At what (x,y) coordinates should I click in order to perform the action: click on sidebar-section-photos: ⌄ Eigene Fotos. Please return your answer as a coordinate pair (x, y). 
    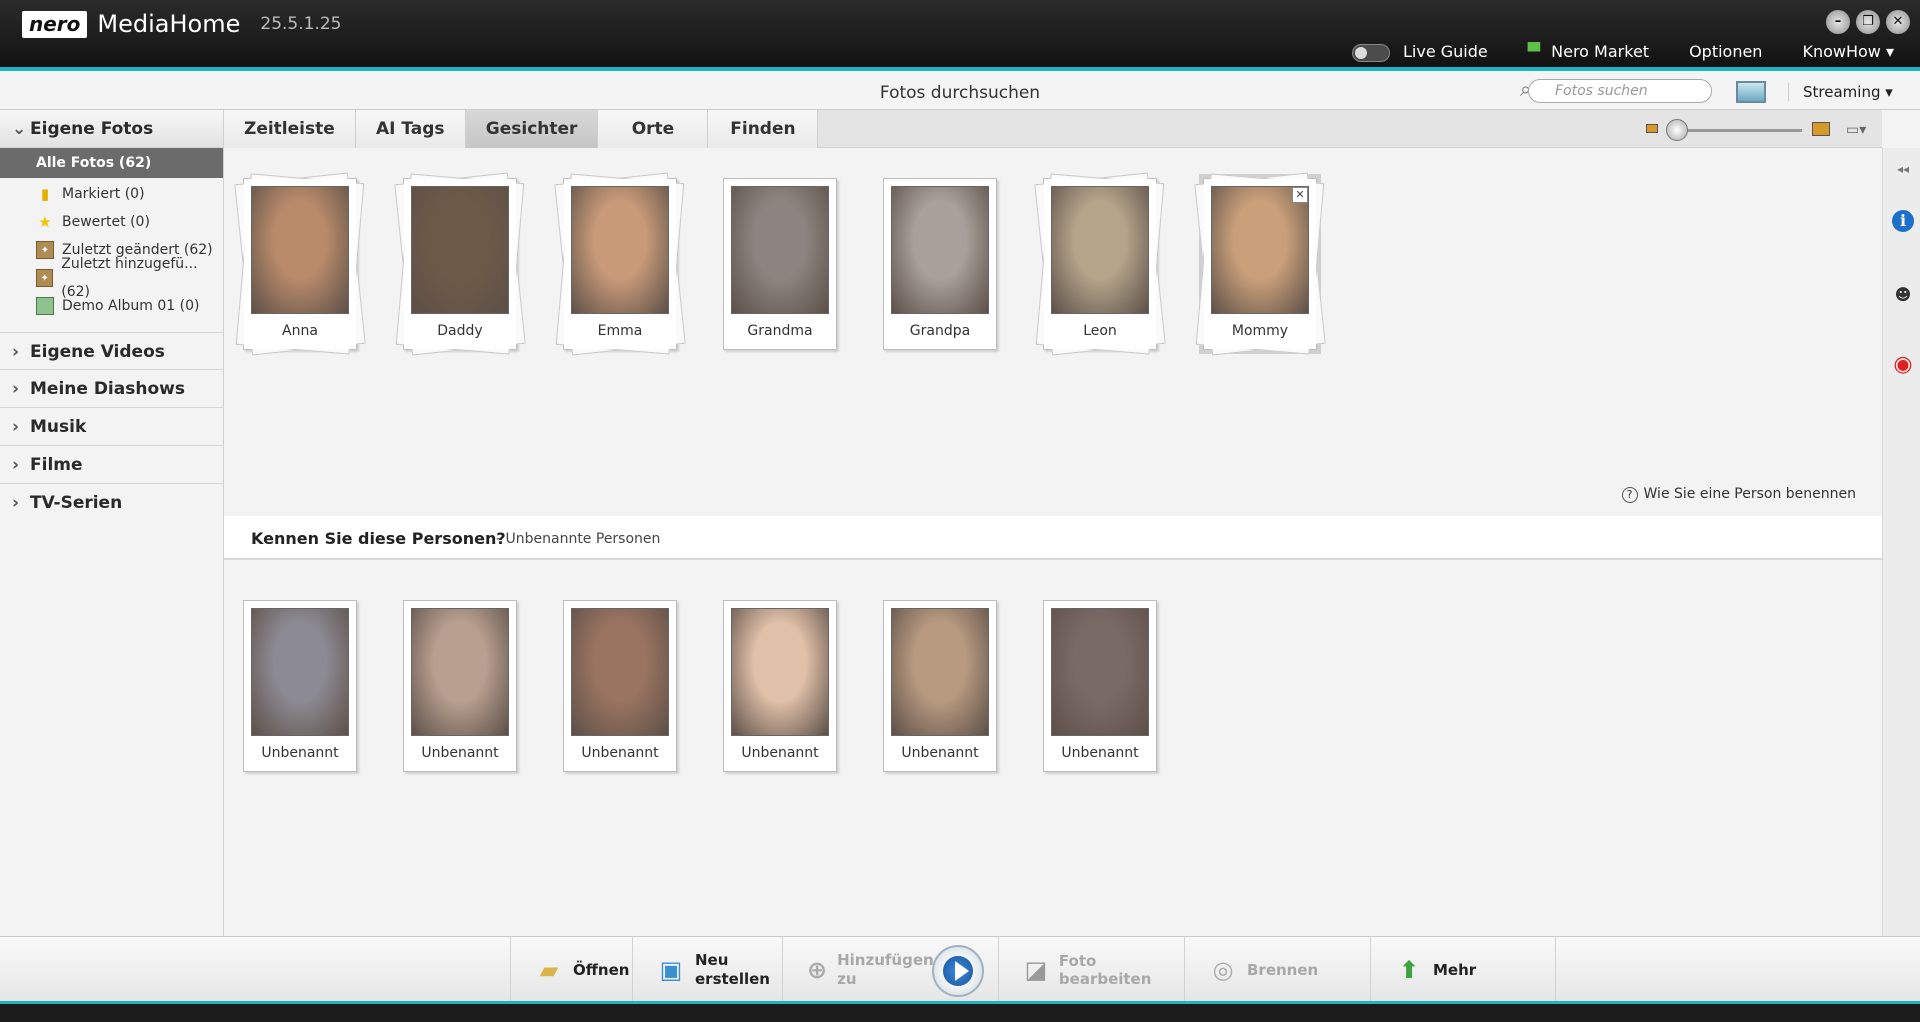
    Looking at the image, I should click on (111, 129).